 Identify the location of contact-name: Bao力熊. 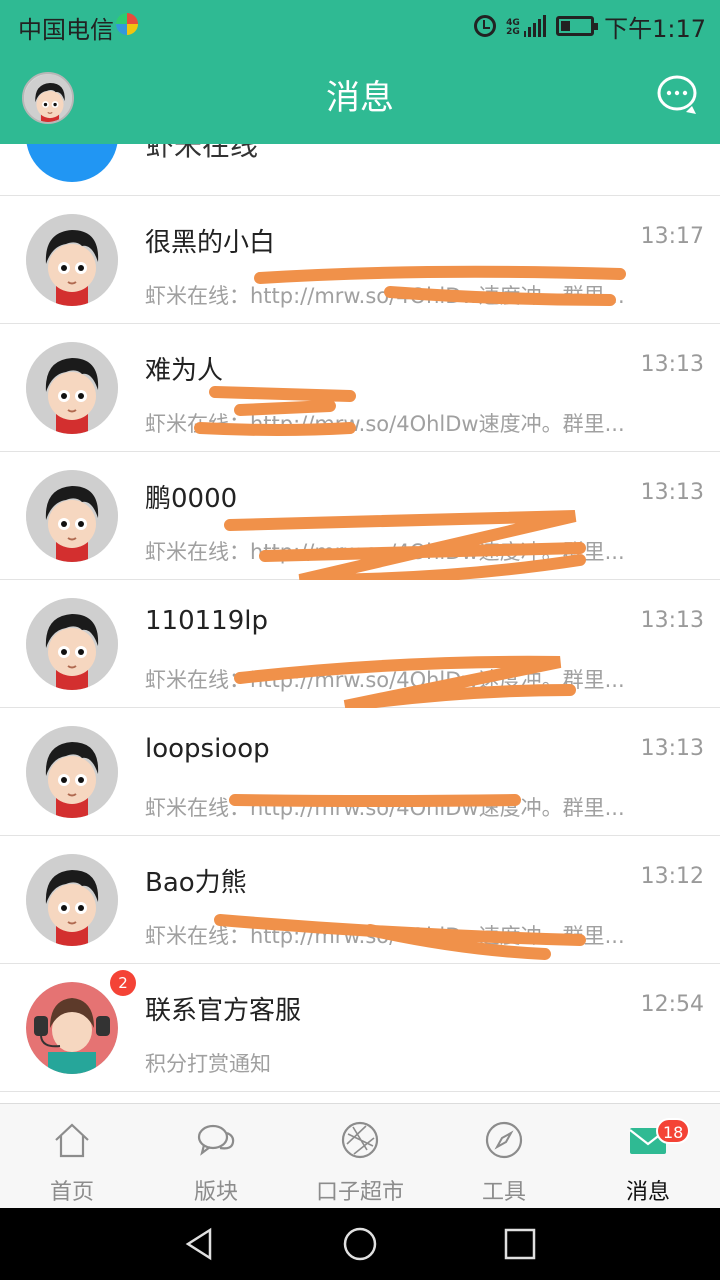
(196, 883).